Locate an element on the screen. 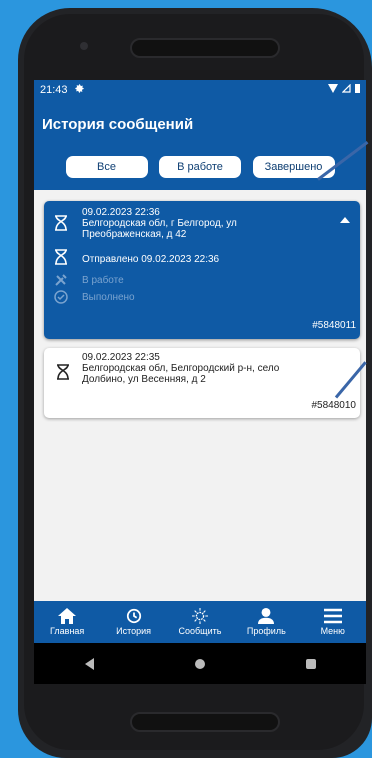 This screenshot has width=372, height=758. filter-in-work-button: В работе is located at coordinates (200, 167).